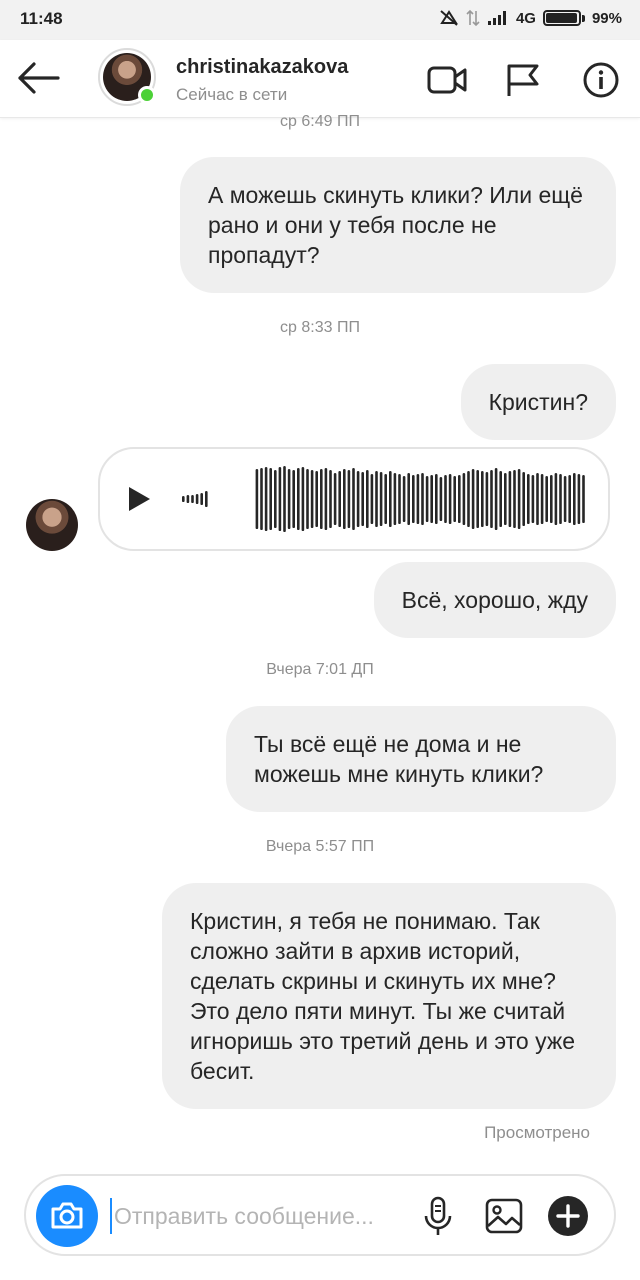 The width and height of the screenshot is (640, 1280). Describe the element at coordinates (561, 18) in the screenshot. I see `battery-icon` at that location.